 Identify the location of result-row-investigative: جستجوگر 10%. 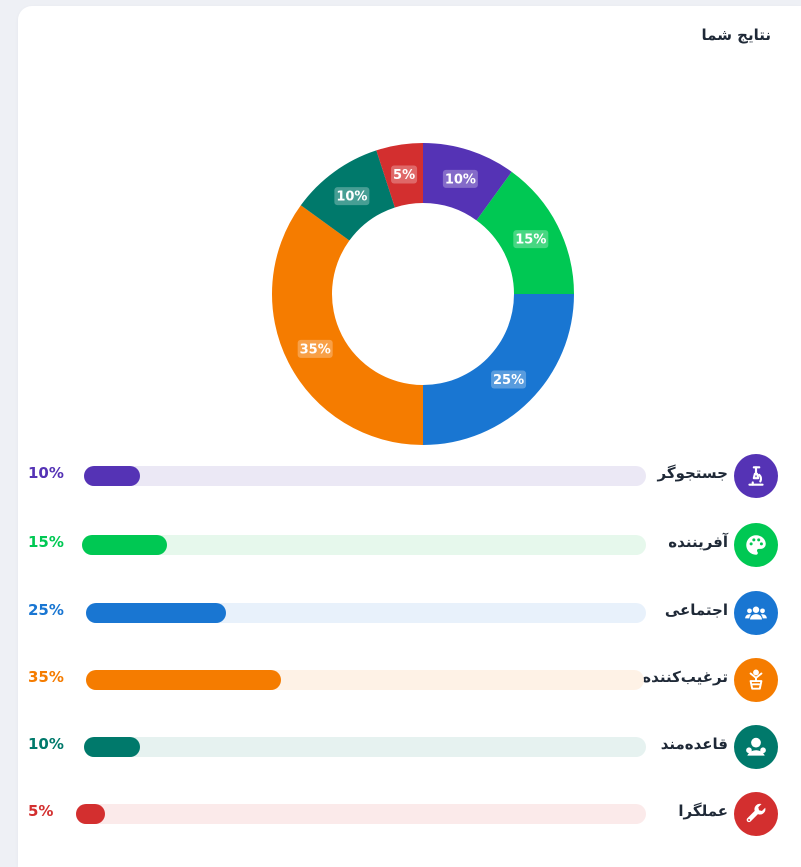
(409, 479).